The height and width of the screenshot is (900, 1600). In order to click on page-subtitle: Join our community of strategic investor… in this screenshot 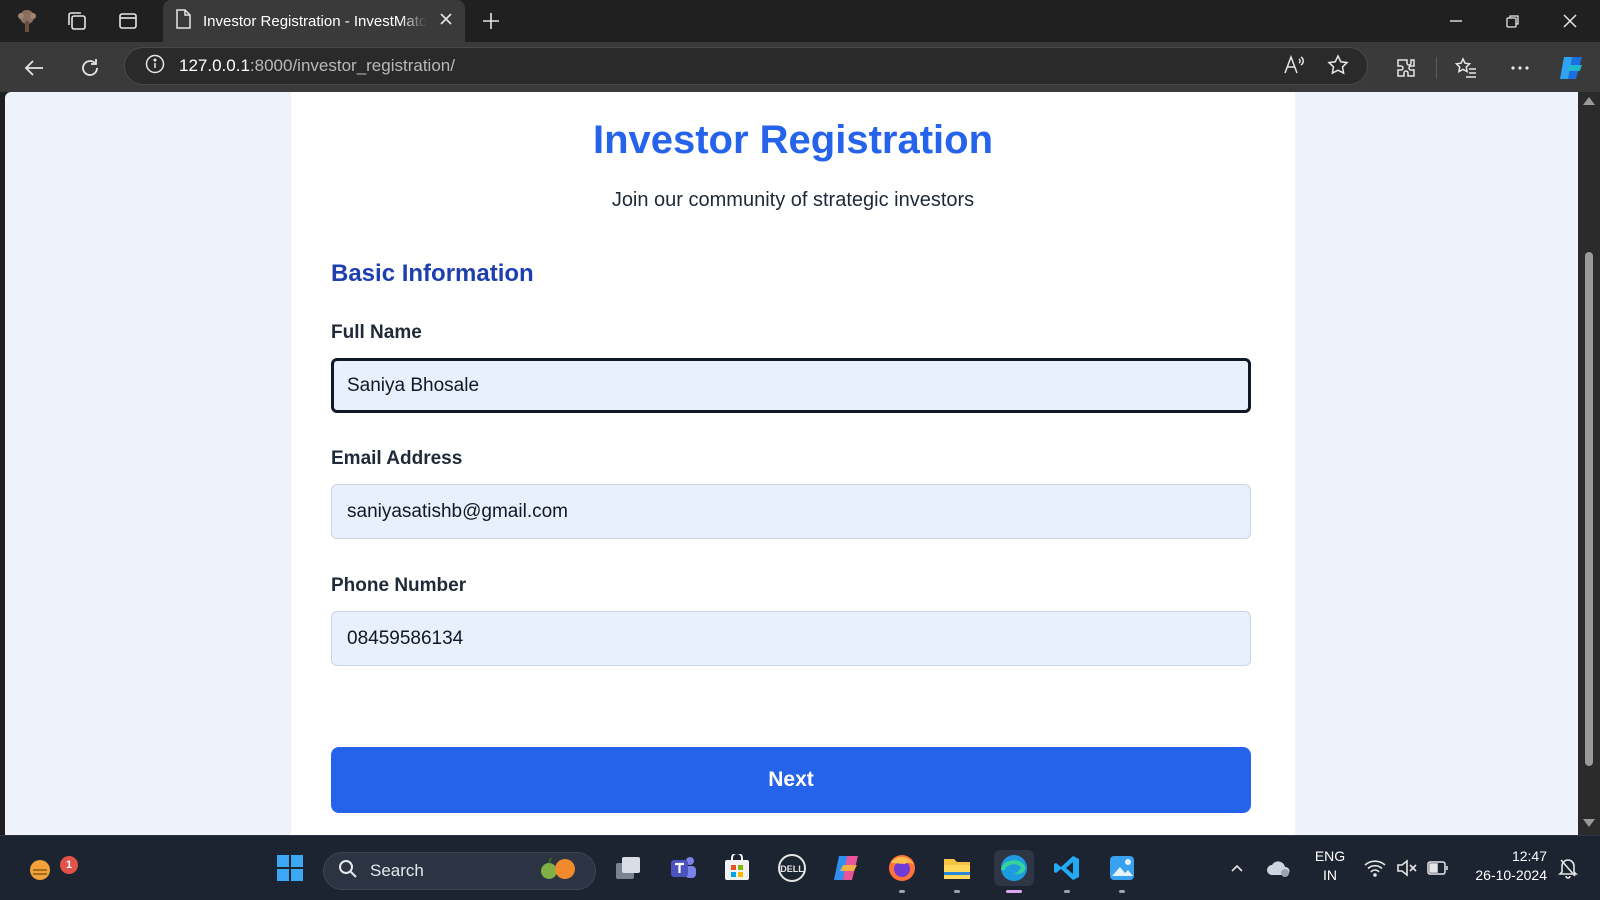, I will do `click(793, 200)`.